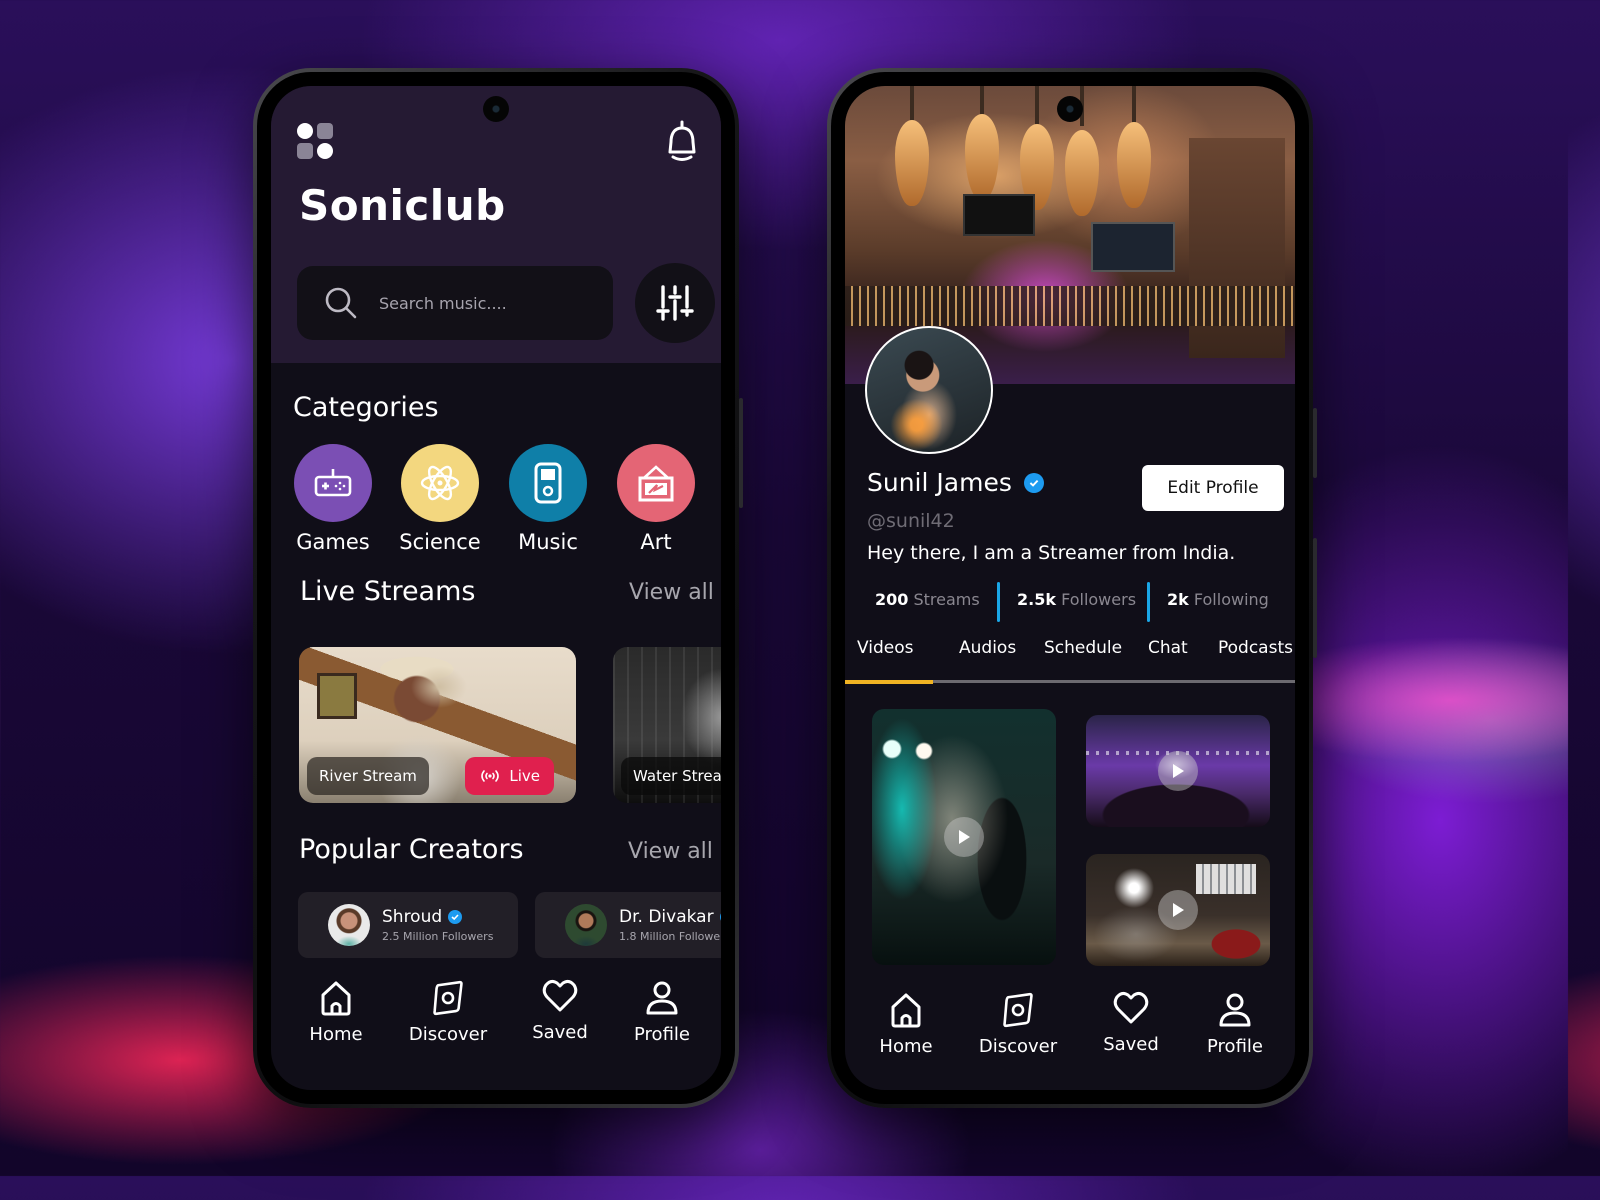 This screenshot has height=1200, width=1600. Describe the element at coordinates (656, 483) in the screenshot. I see `picture-frame-icon` at that location.